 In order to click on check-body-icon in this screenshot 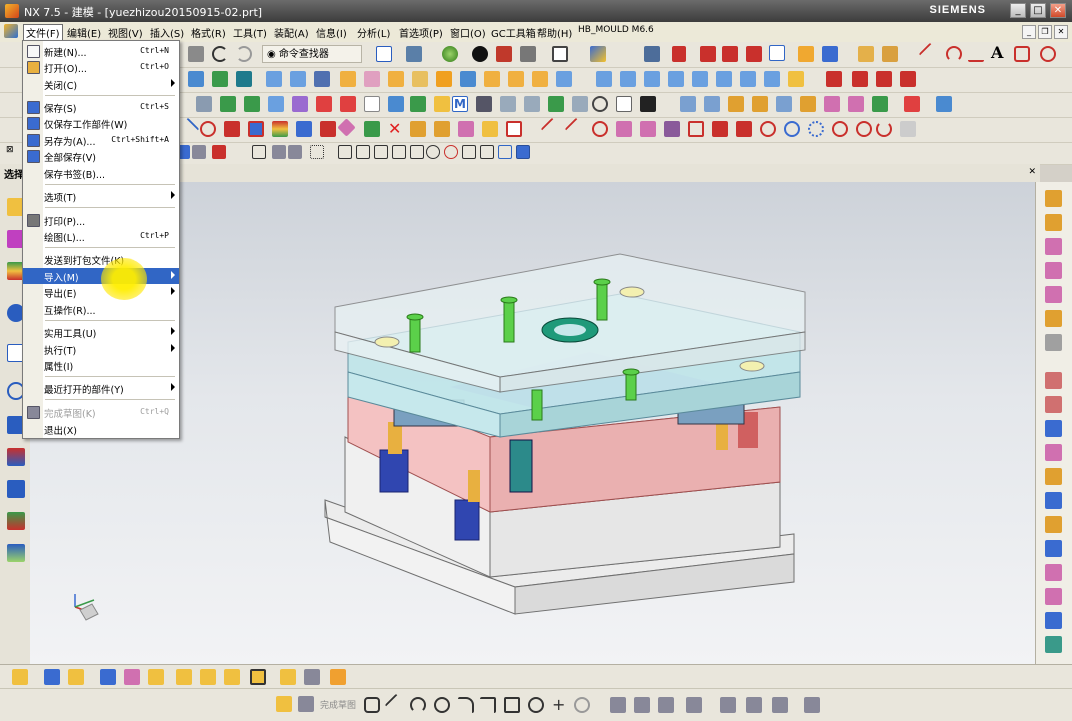, I will do `click(372, 129)`.